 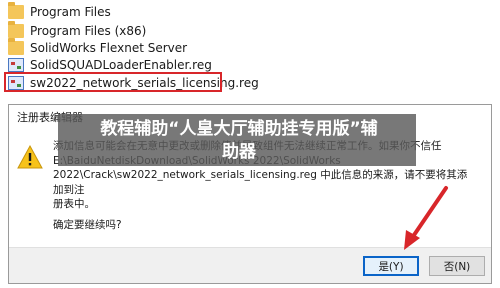 I want to click on selected-file-highlight, so click(x=113, y=82).